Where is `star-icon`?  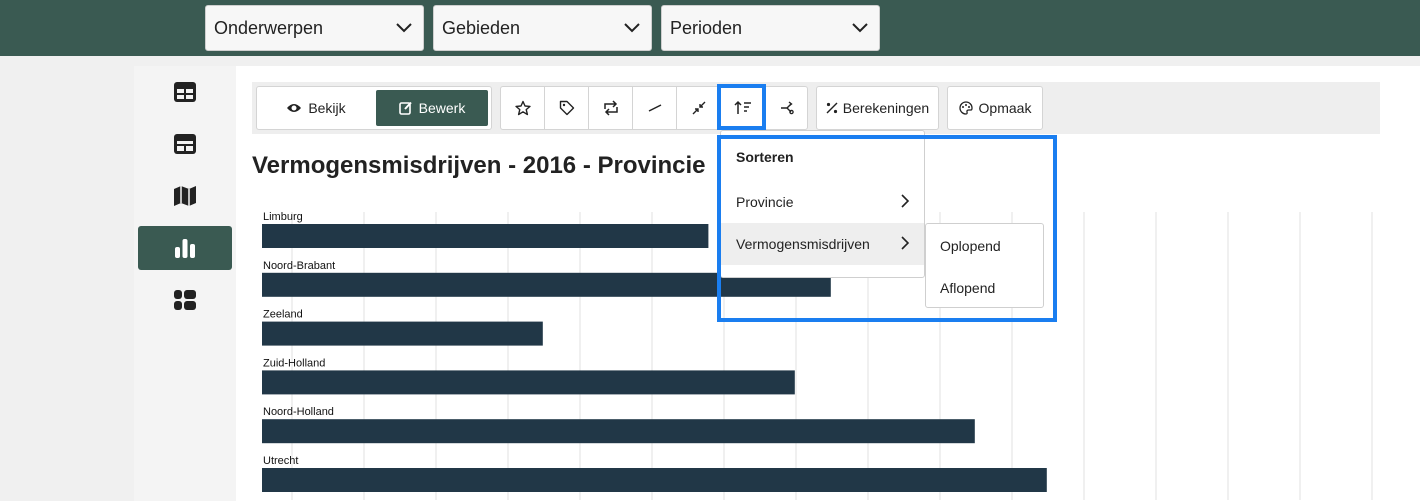 star-icon is located at coordinates (523, 108).